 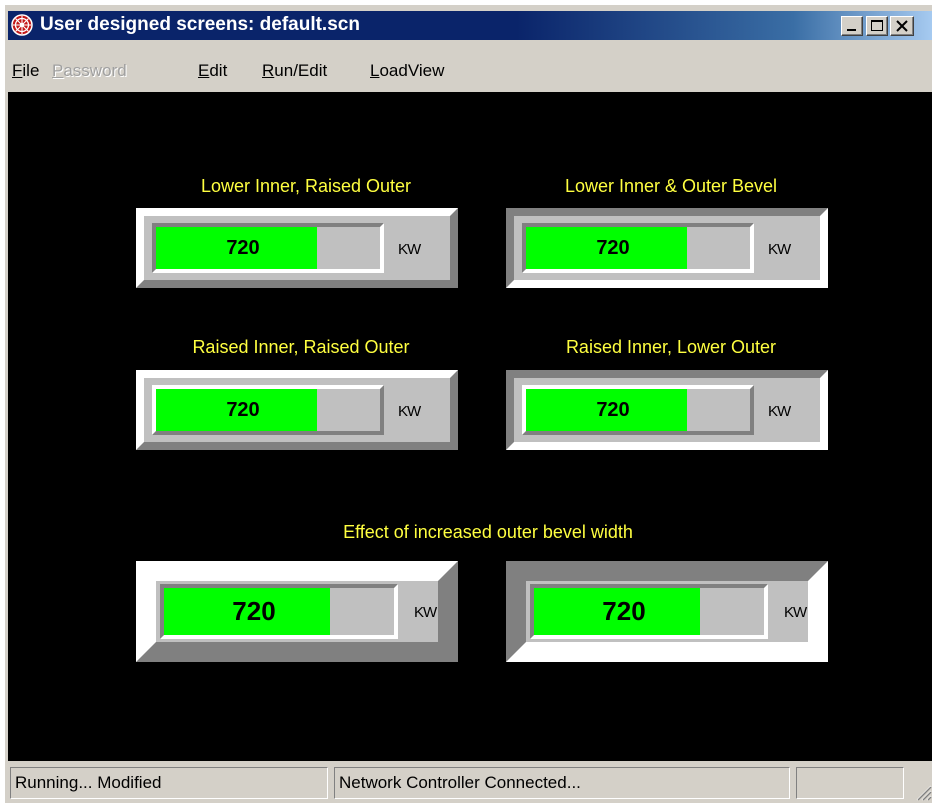 I want to click on menu-file: File, so click(x=25, y=71).